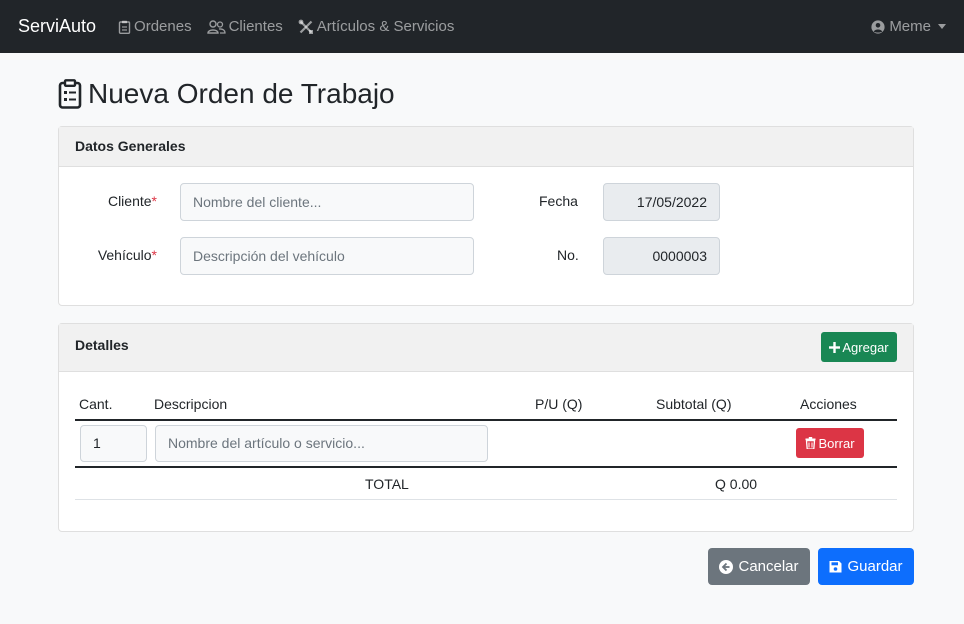 This screenshot has width=964, height=624. Describe the element at coordinates (191, 404) in the screenshot. I see `column-header-descripcion: Descripcion` at that location.